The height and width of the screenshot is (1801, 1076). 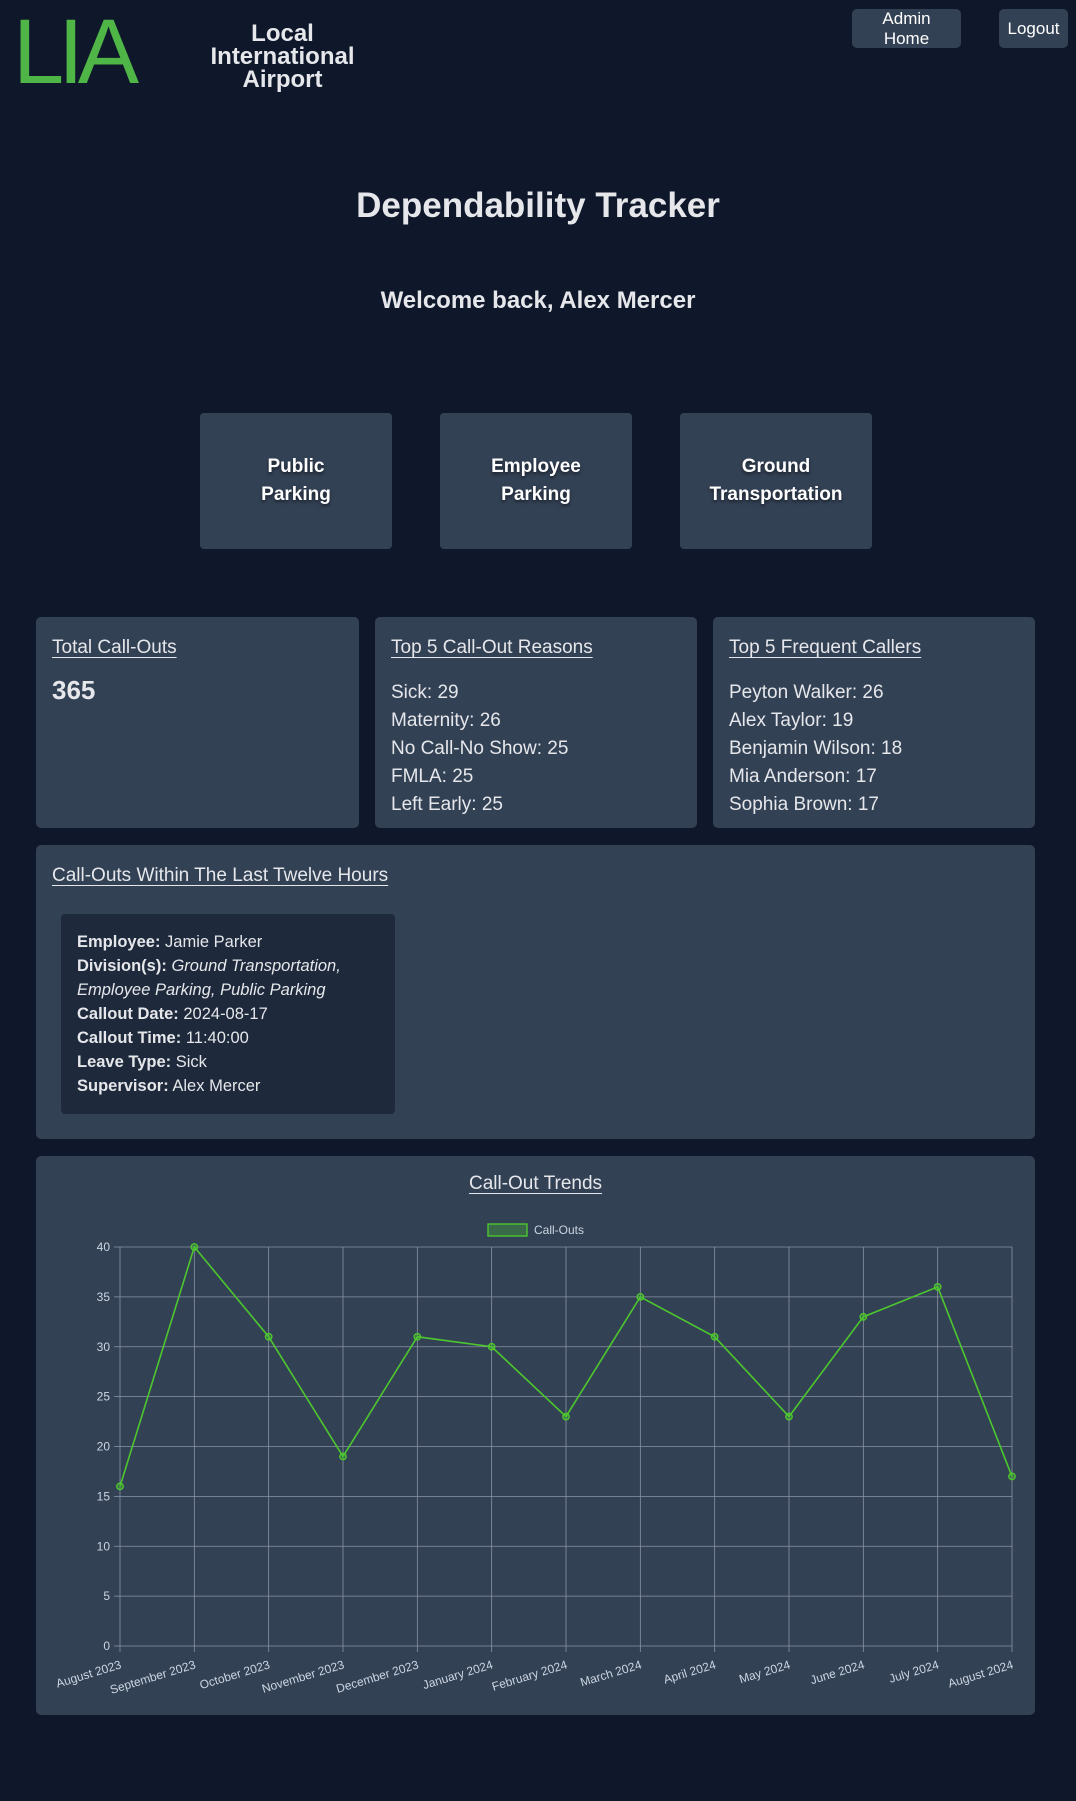 I want to click on x-tick-label: August 2024, so click(x=980, y=1673).